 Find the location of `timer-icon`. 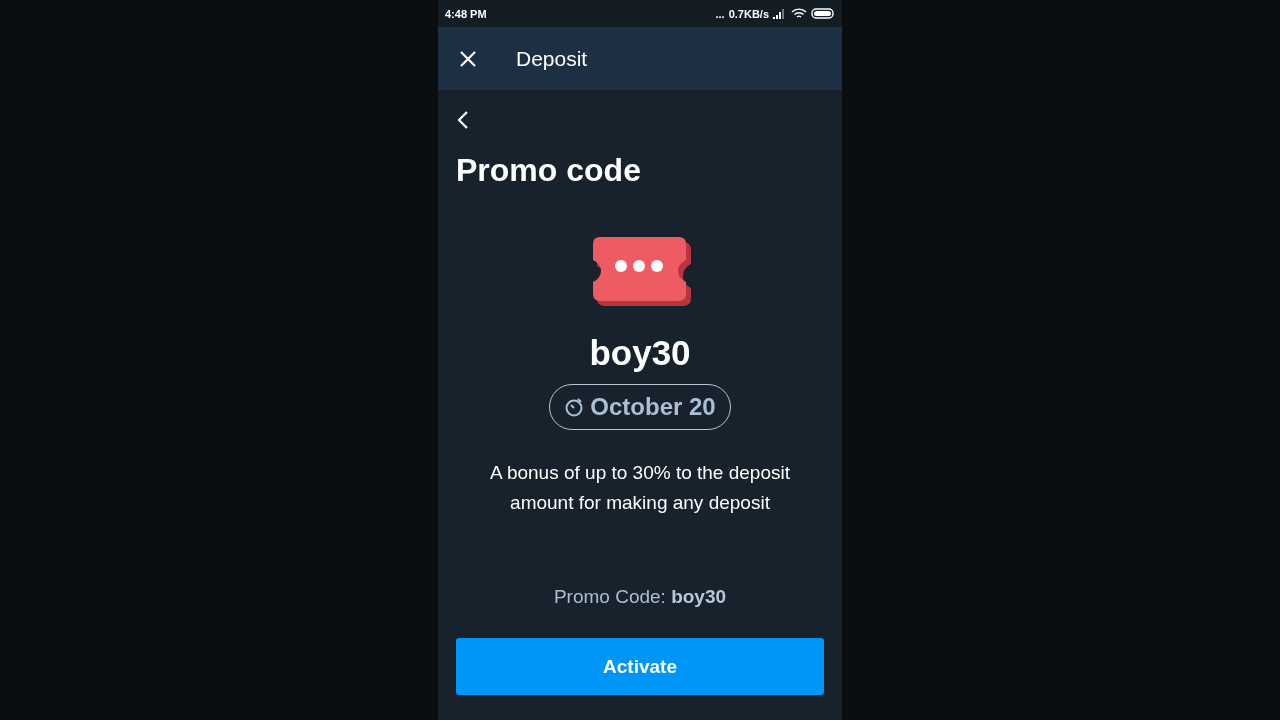

timer-icon is located at coordinates (574, 407).